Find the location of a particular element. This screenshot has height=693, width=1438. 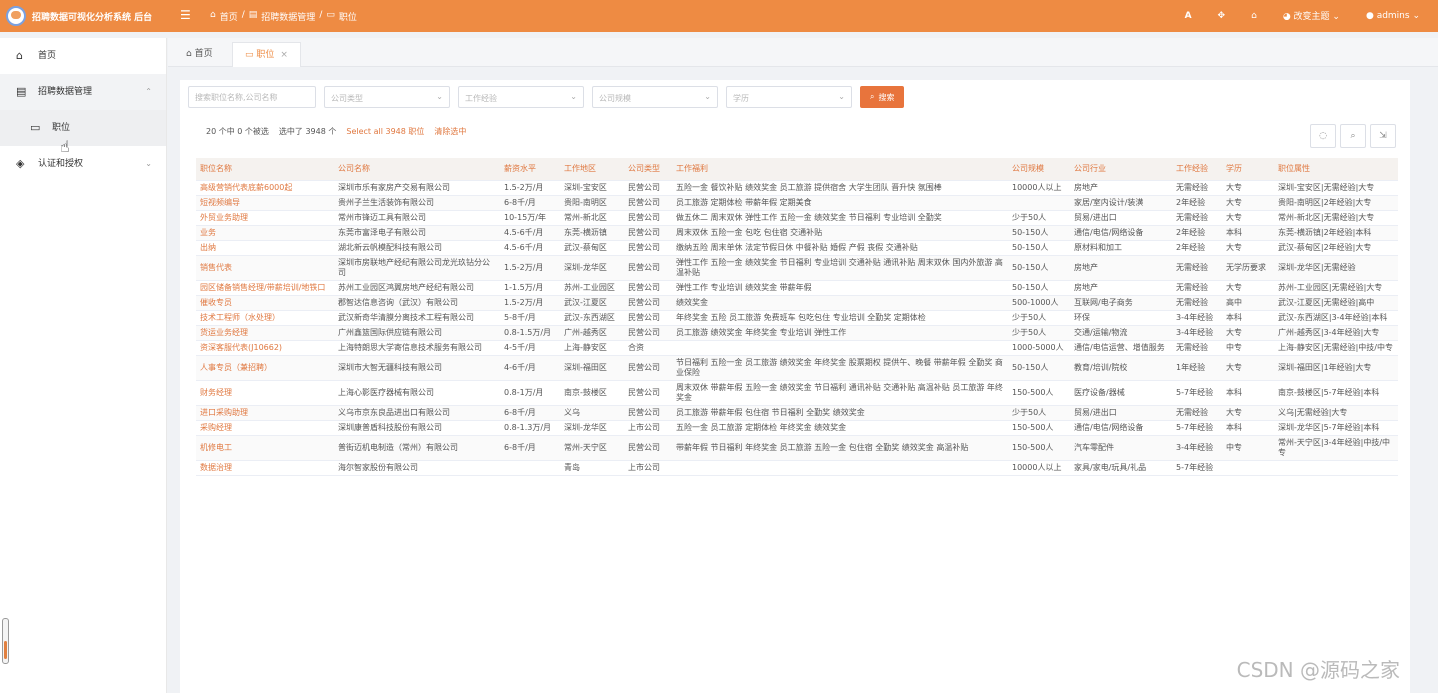

select-placeholder: 工作经验 is located at coordinates (481, 98).